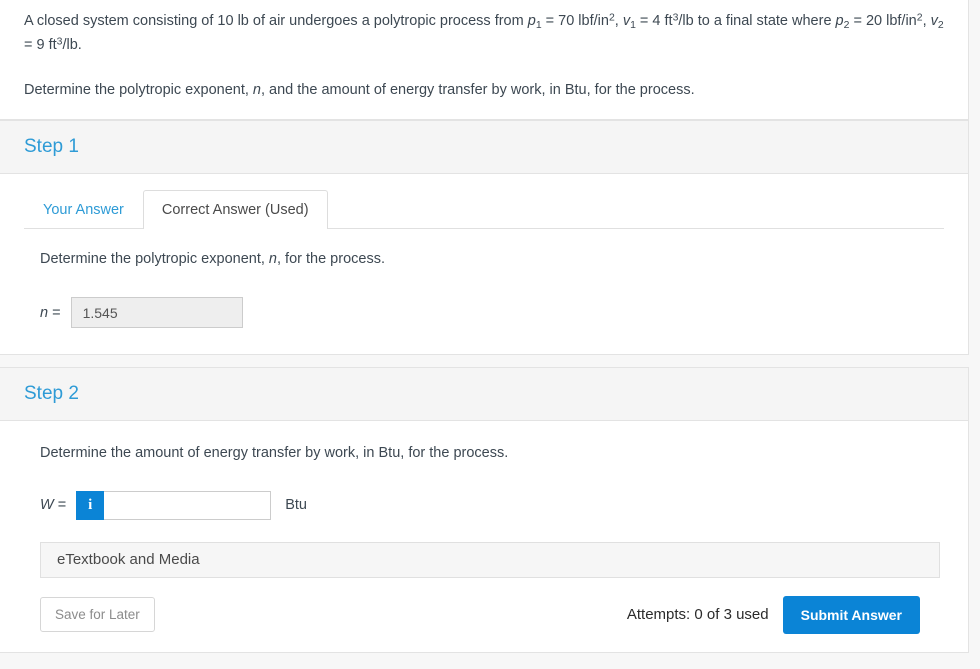 The height and width of the screenshot is (669, 980). I want to click on step-1-prompt-tail: , for the process., so click(330, 259).